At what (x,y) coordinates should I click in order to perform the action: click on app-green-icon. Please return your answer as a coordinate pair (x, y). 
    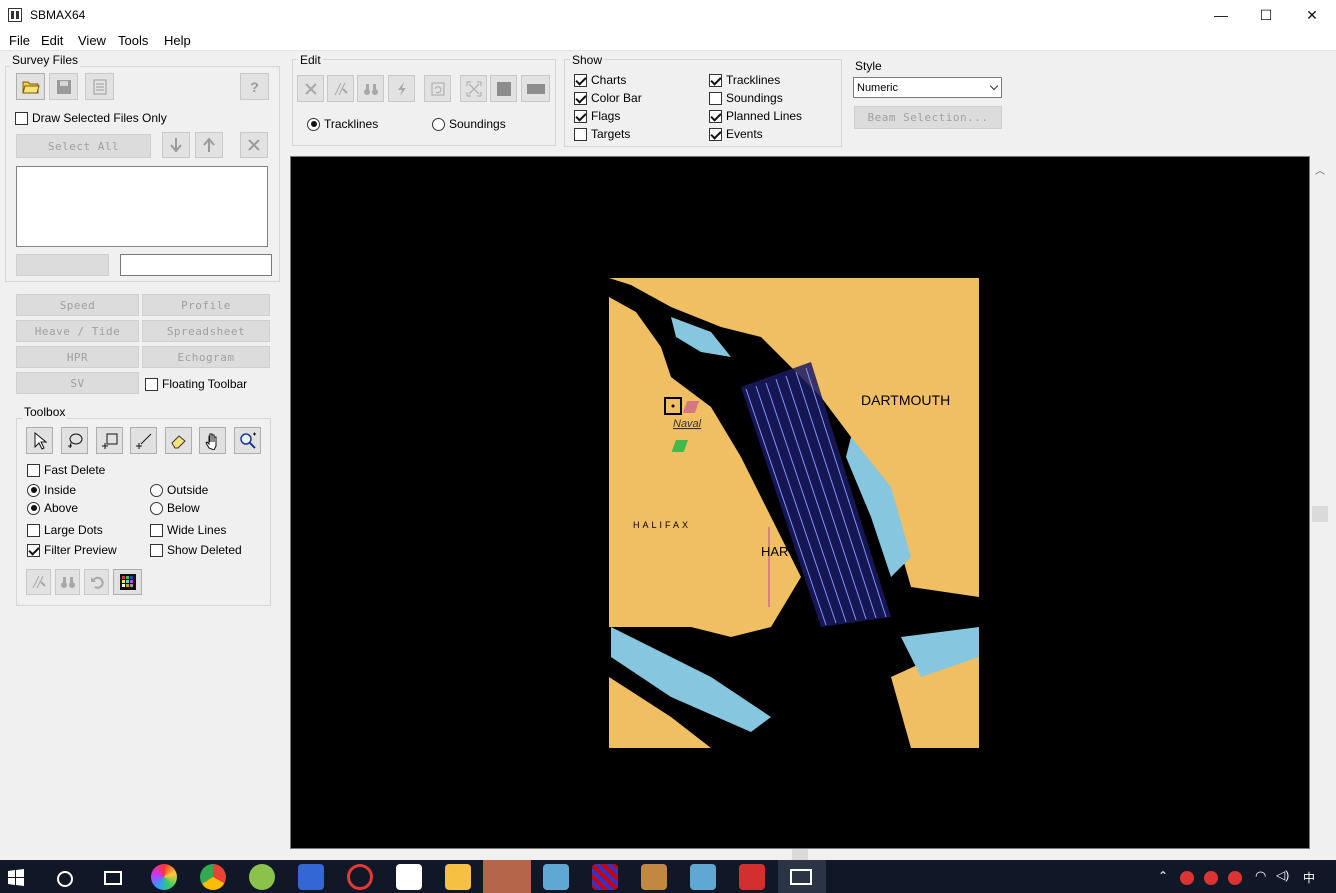
    Looking at the image, I should click on (262, 877).